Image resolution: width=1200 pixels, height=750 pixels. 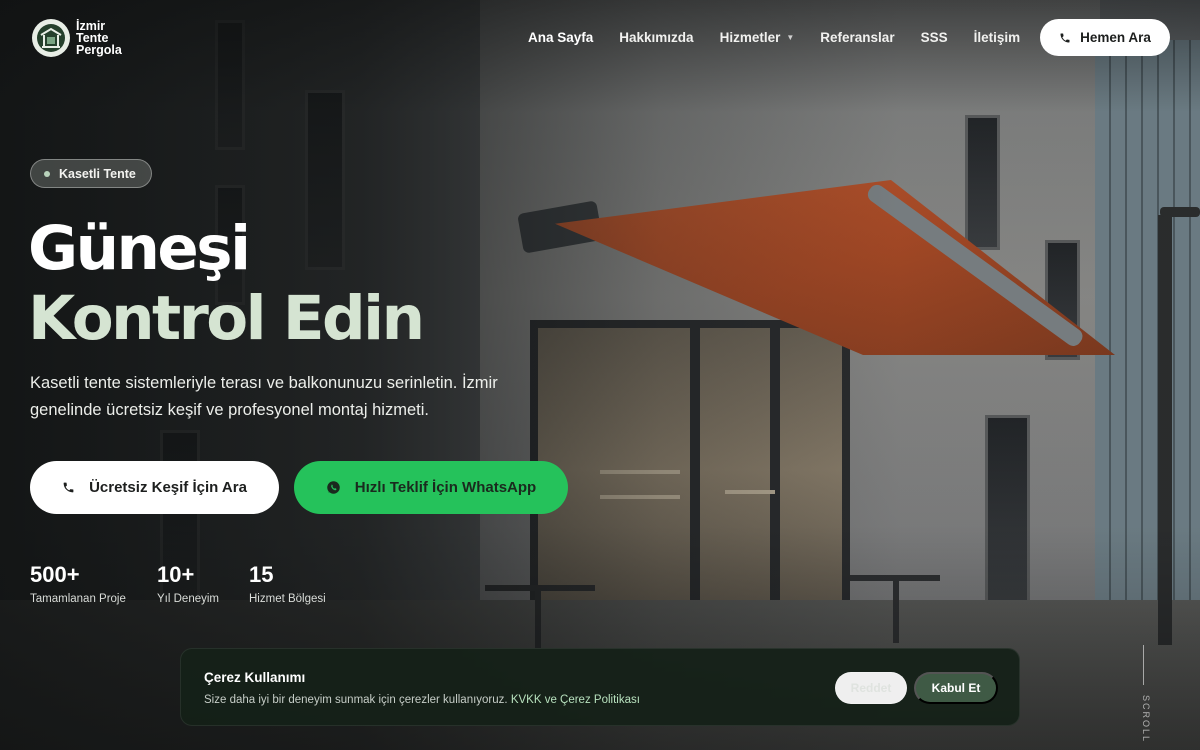 What do you see at coordinates (333, 487) in the screenshot?
I see `whatsapp-icon` at bounding box center [333, 487].